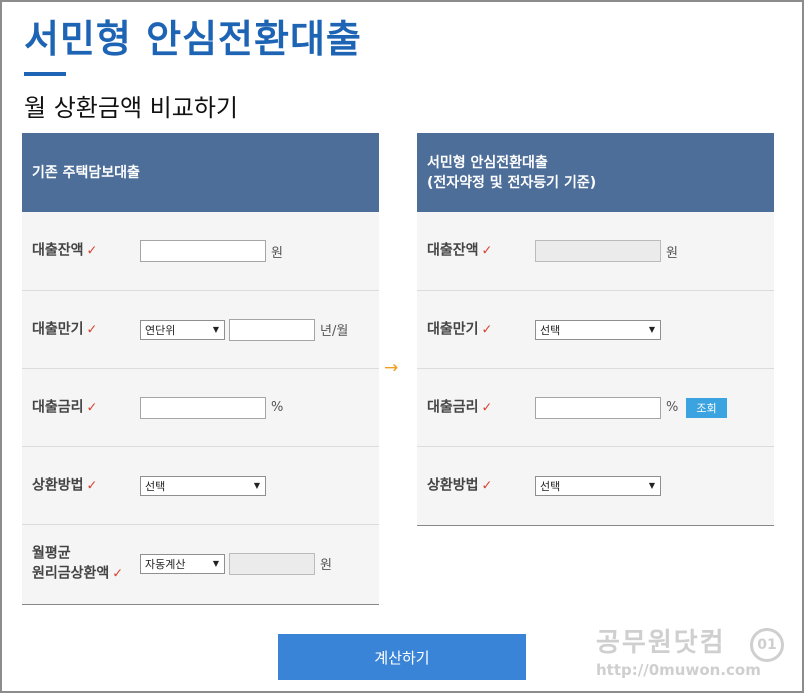 The image size is (804, 693). I want to click on watermark-logo-icon: 01, so click(767, 645).